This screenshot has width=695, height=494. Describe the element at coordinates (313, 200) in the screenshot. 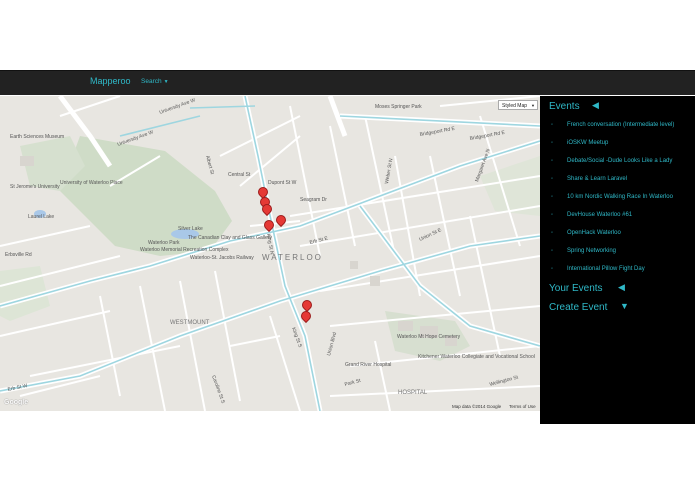

I see `map-label: Seagram Dr` at that location.